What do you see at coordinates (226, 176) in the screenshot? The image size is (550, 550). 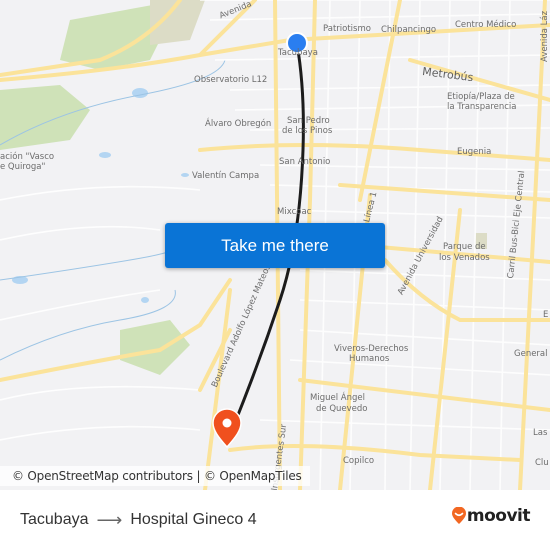 I see `map-label-valentin-campa: Valentín Campa` at bounding box center [226, 176].